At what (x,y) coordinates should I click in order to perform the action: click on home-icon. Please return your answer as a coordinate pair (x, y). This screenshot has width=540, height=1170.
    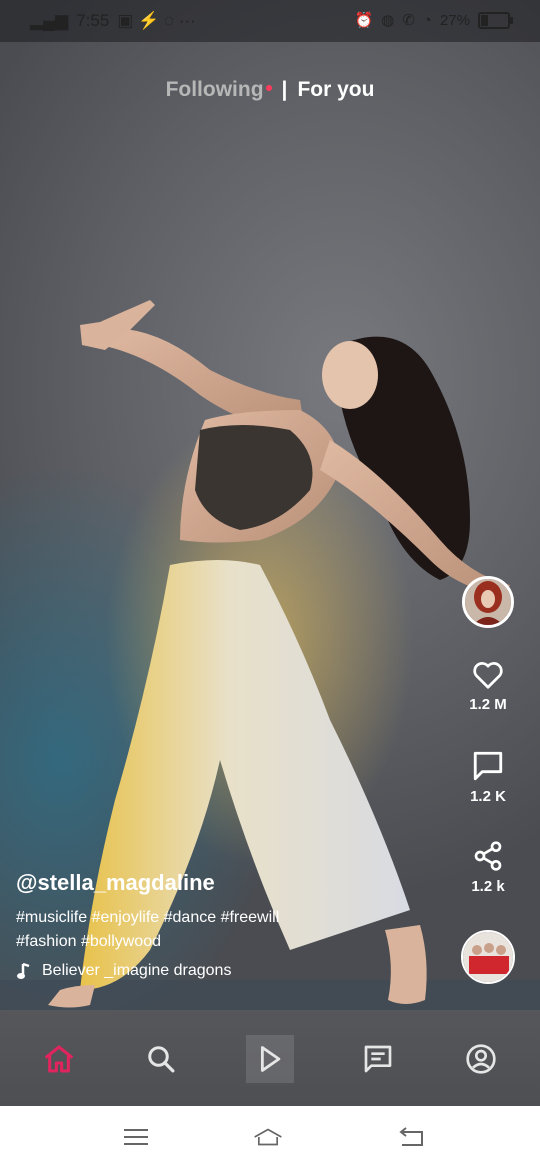
    Looking at the image, I should click on (59, 1059).